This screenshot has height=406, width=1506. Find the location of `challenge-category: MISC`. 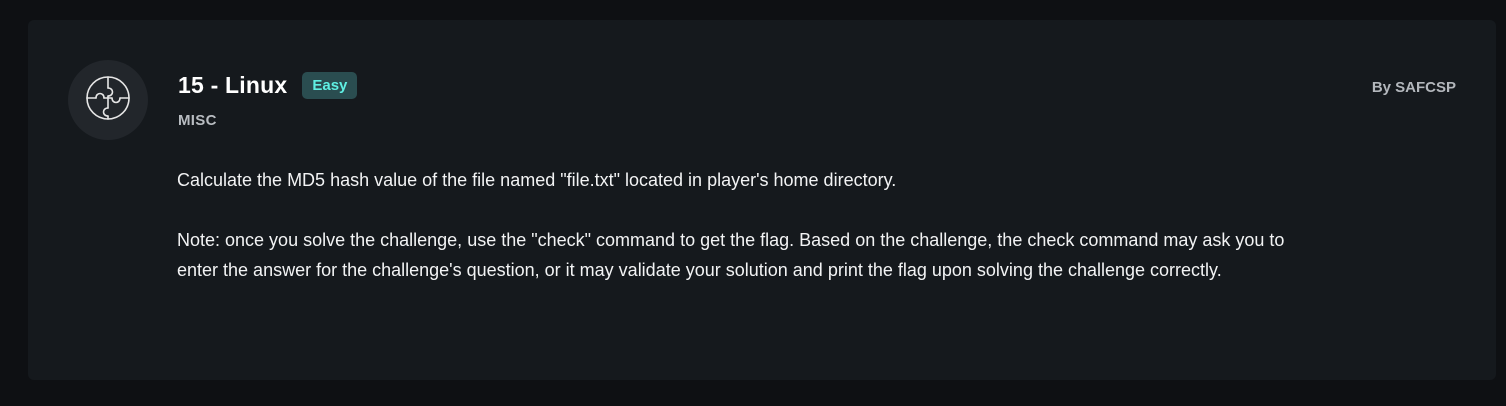

challenge-category: MISC is located at coordinates (197, 120).